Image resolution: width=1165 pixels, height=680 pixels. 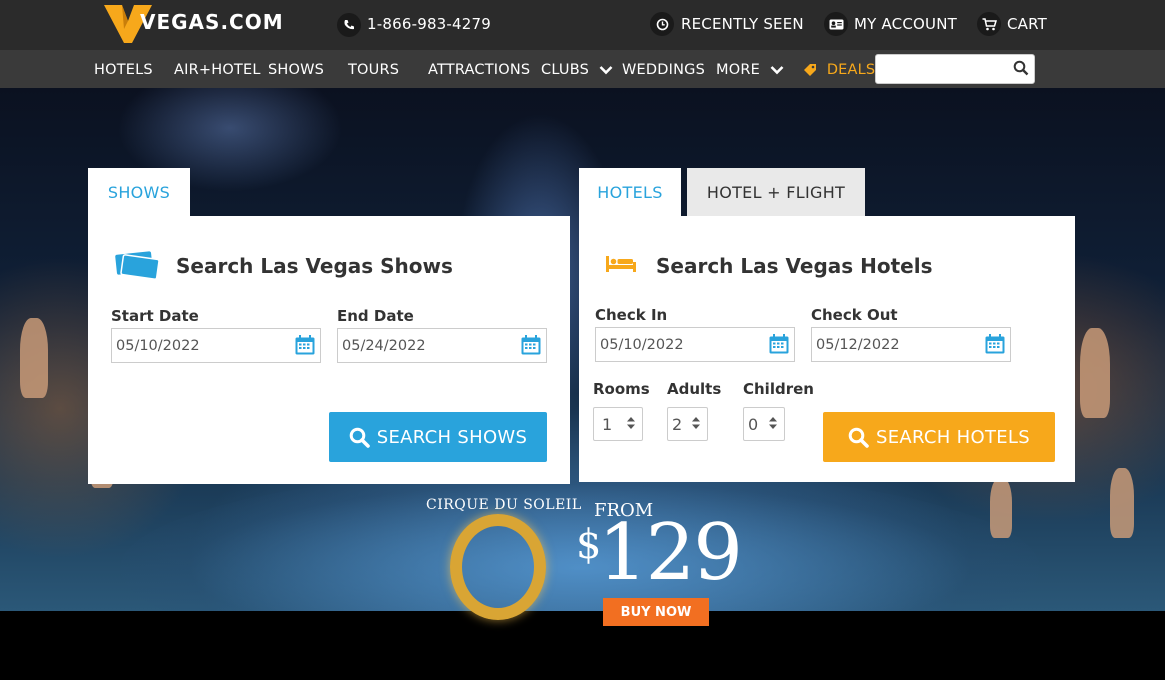 What do you see at coordinates (953, 437) in the screenshot?
I see `search-hotels-label: SEARCH HOTELS` at bounding box center [953, 437].